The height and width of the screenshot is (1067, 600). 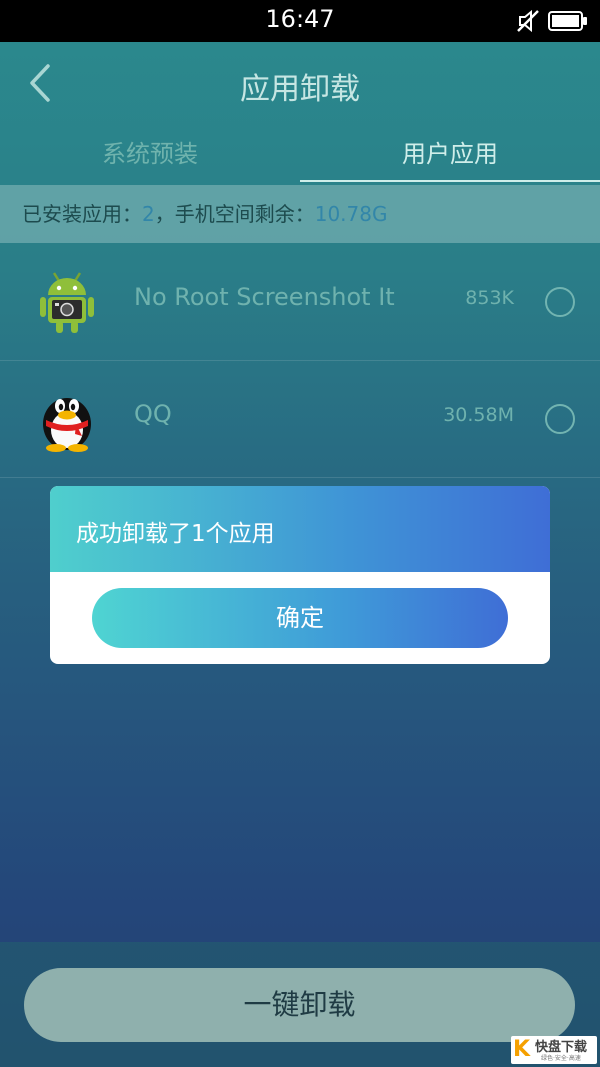 What do you see at coordinates (264, 297) in the screenshot?
I see `app-name: No Root Screenshot It` at bounding box center [264, 297].